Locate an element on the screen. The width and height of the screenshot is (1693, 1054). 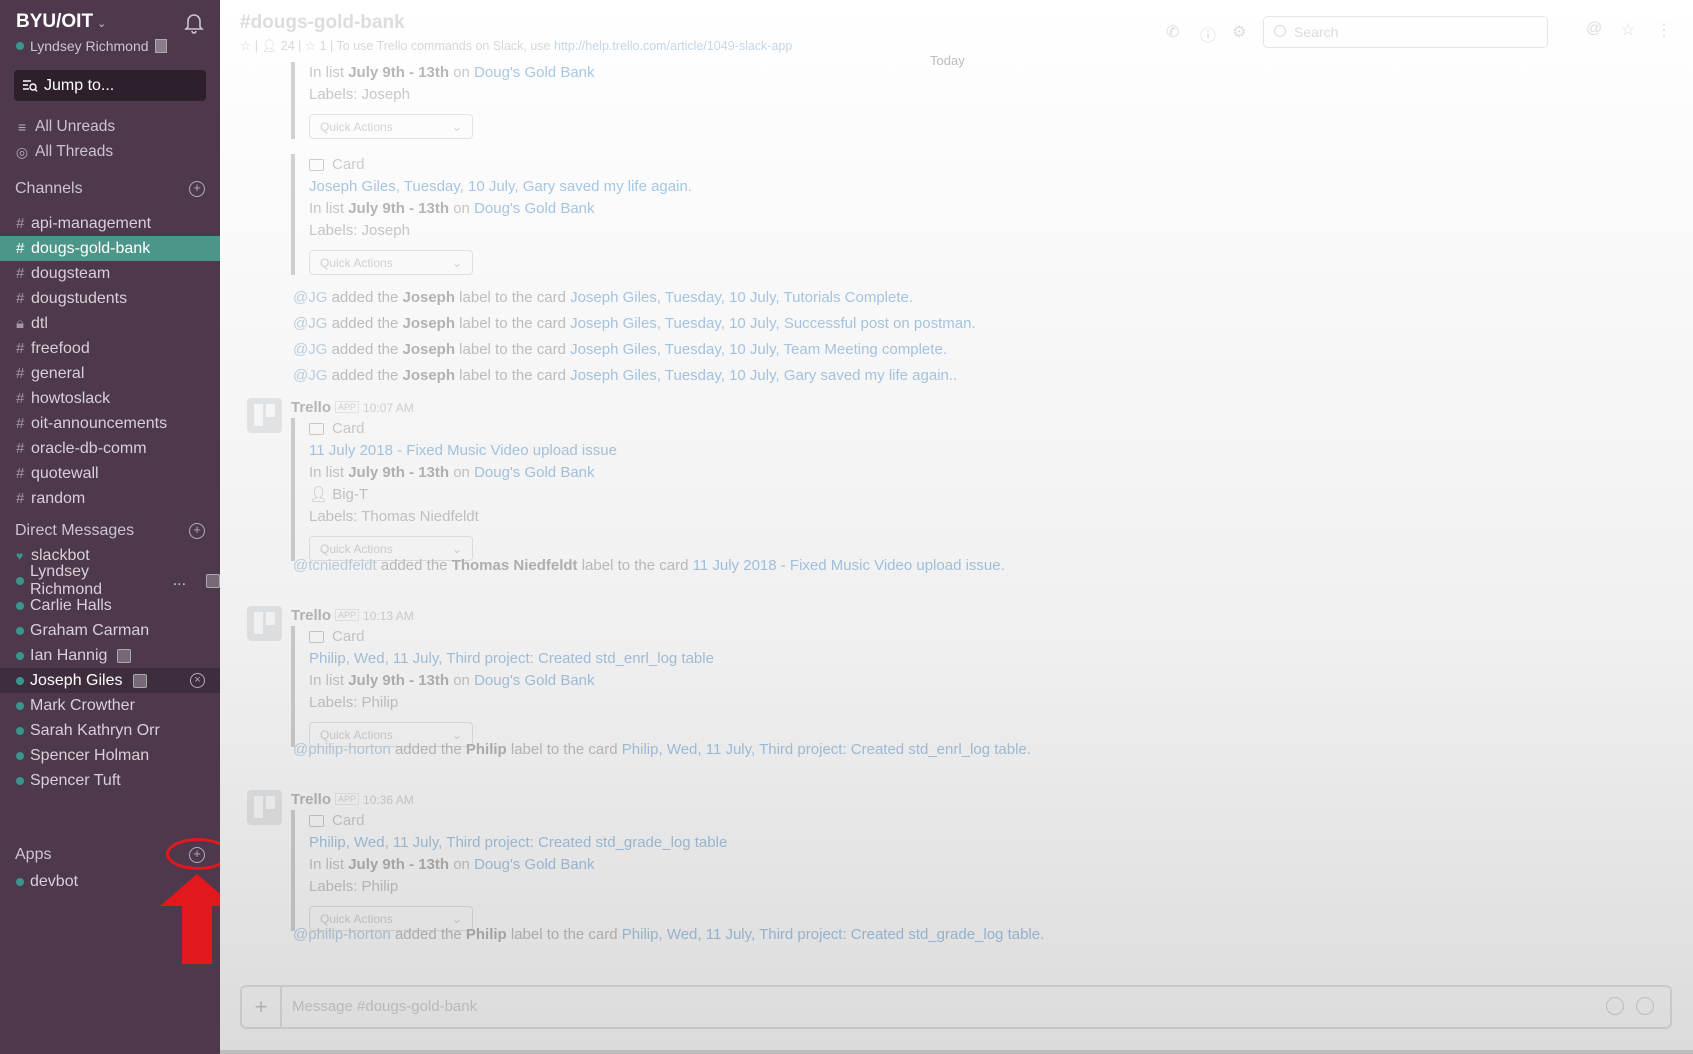
message-input: Message #dougs-gold-bank is located at coordinates (384, 1006).